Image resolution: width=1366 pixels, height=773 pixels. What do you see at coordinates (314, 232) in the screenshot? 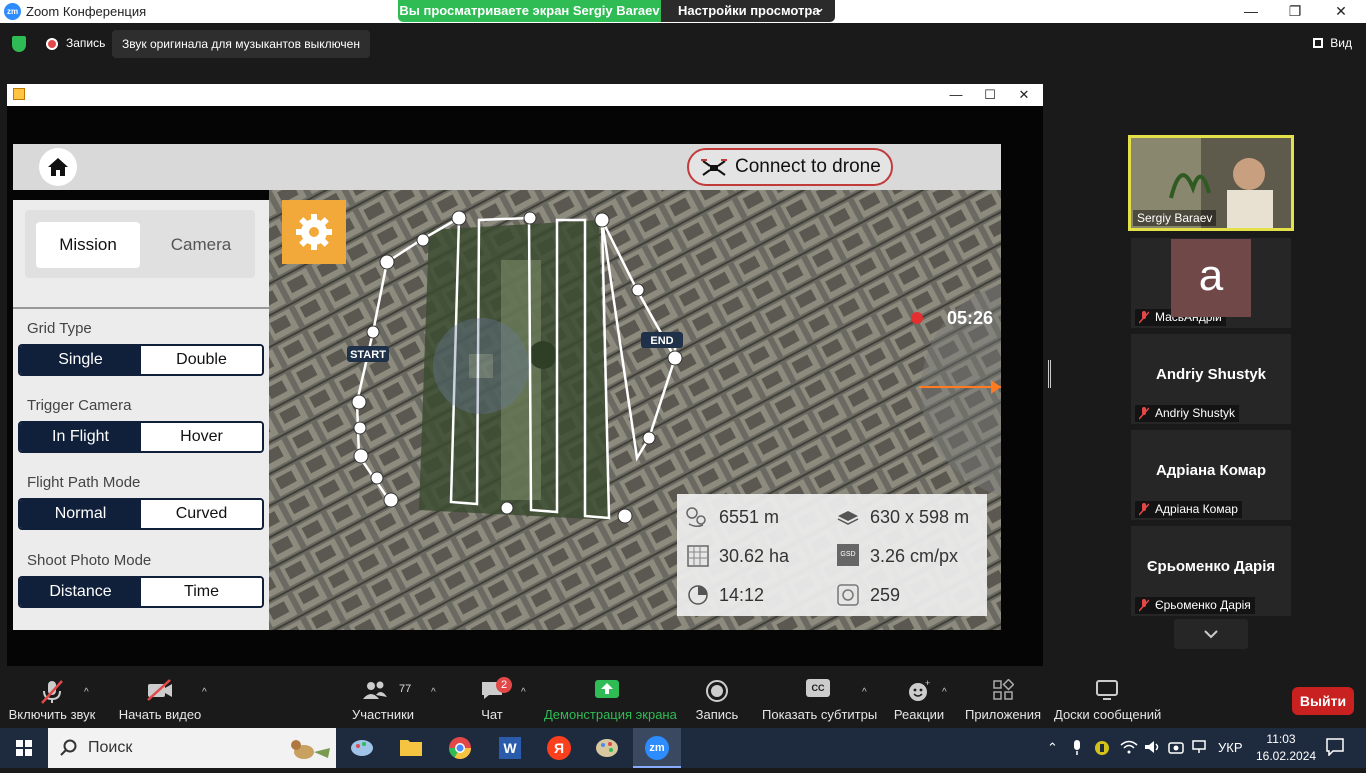
I see `settings-button` at bounding box center [314, 232].